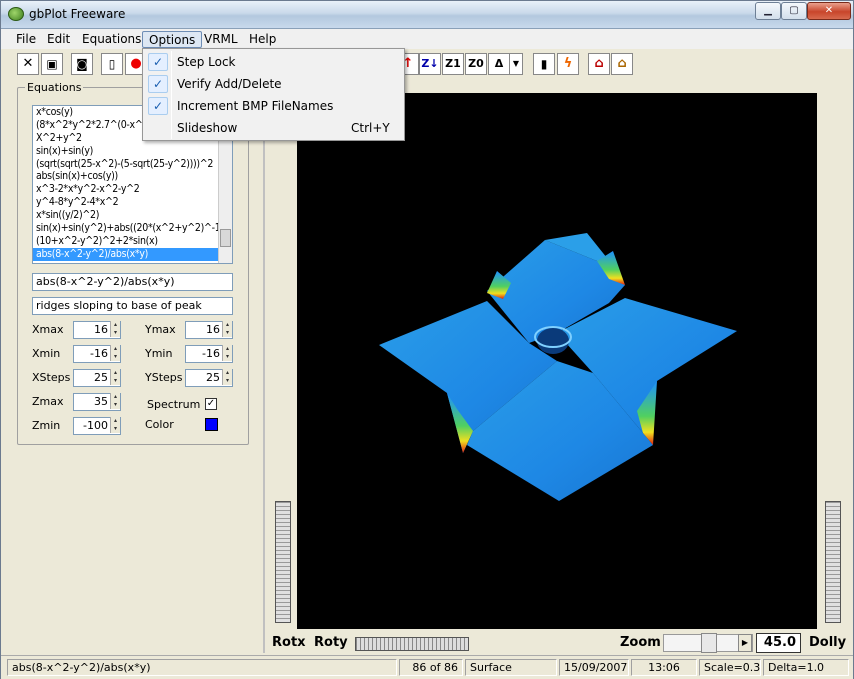 The image size is (854, 679). I want to click on house-icon: ⌂, so click(622, 64).